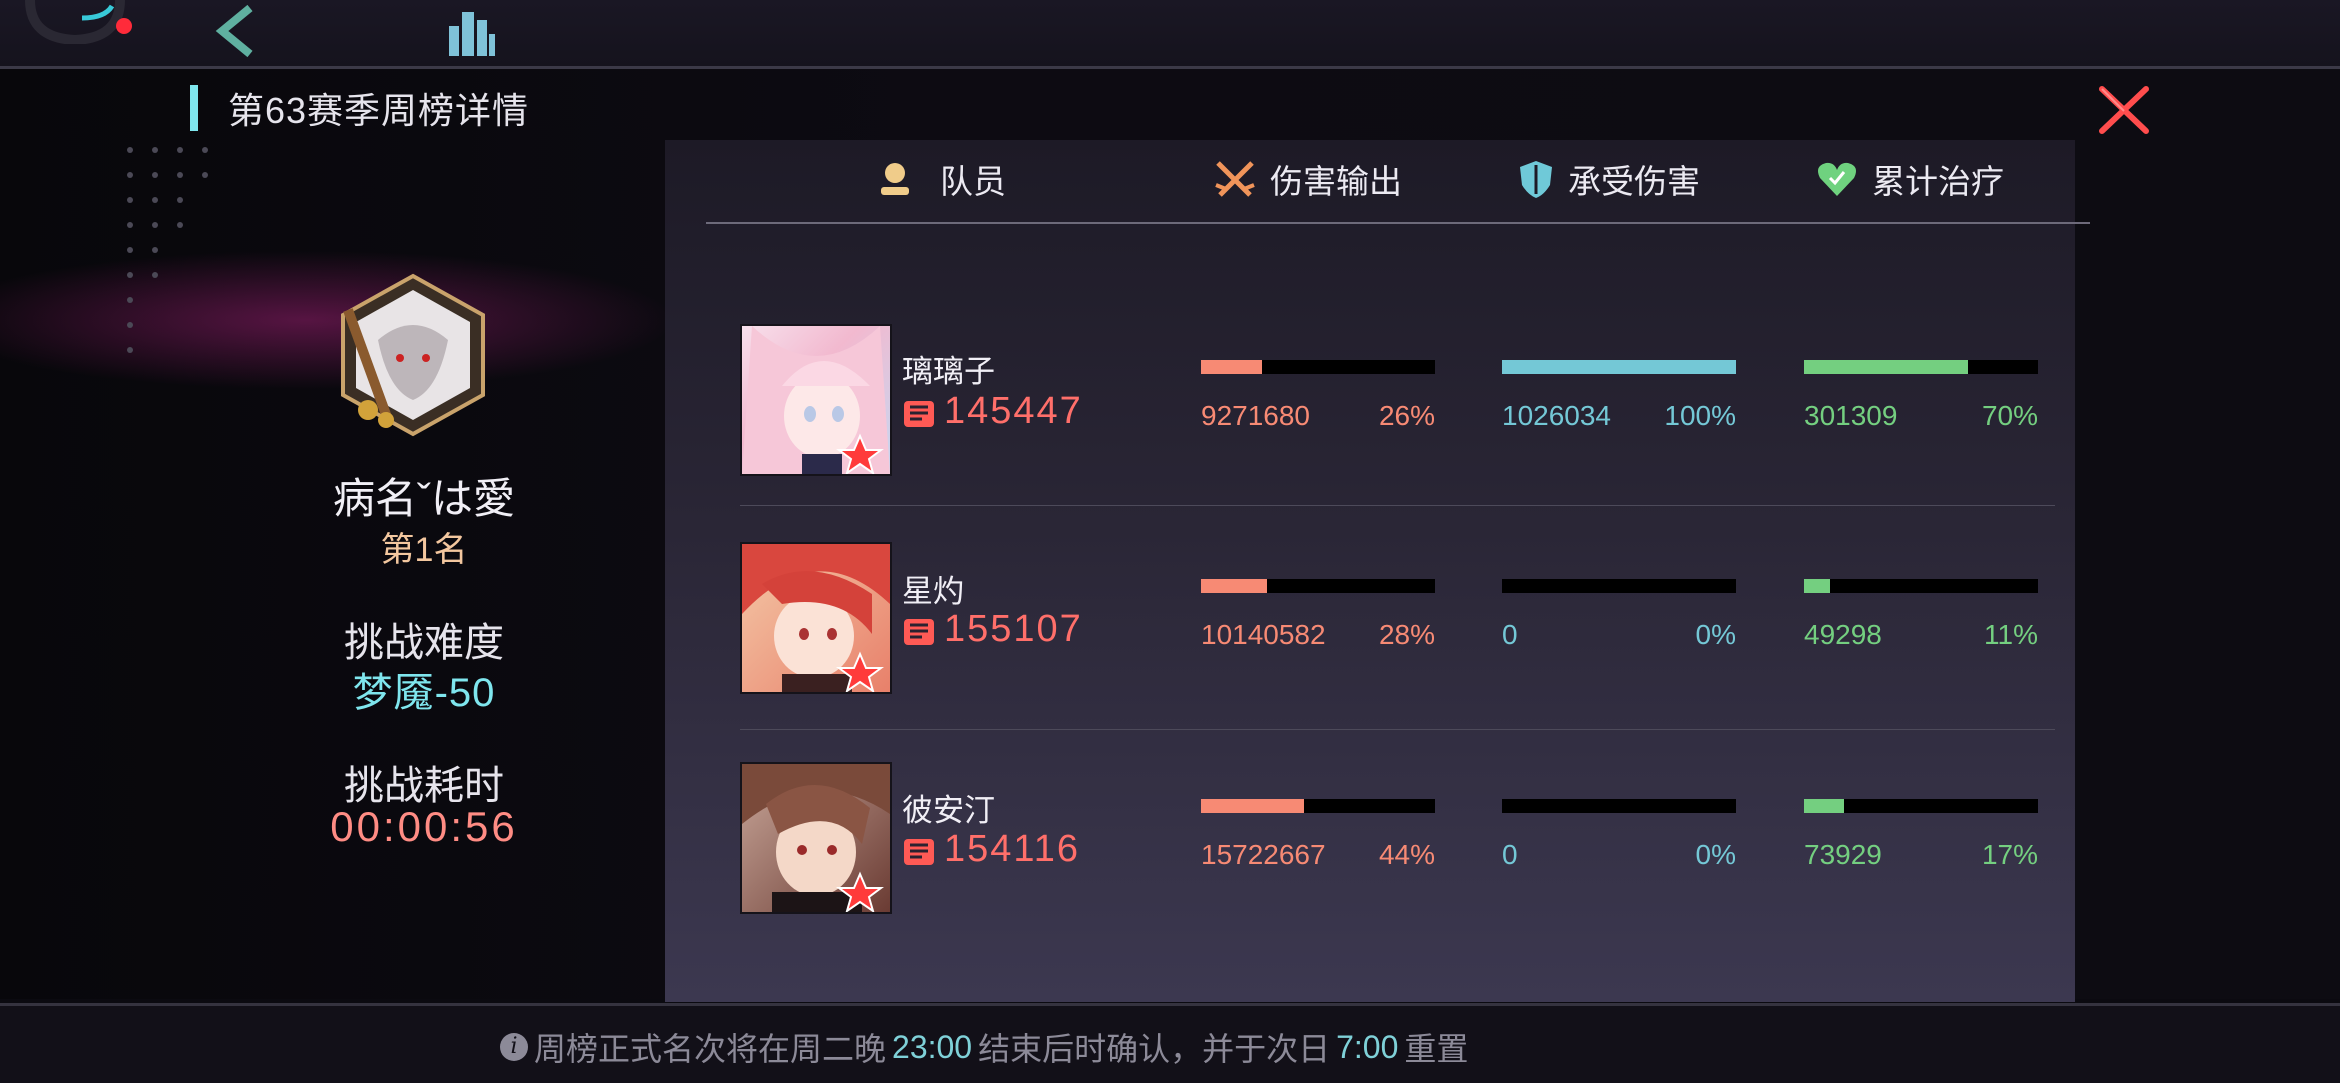 The width and height of the screenshot is (2340, 1083). What do you see at coordinates (1235, 179) in the screenshot?
I see `swords-icon` at bounding box center [1235, 179].